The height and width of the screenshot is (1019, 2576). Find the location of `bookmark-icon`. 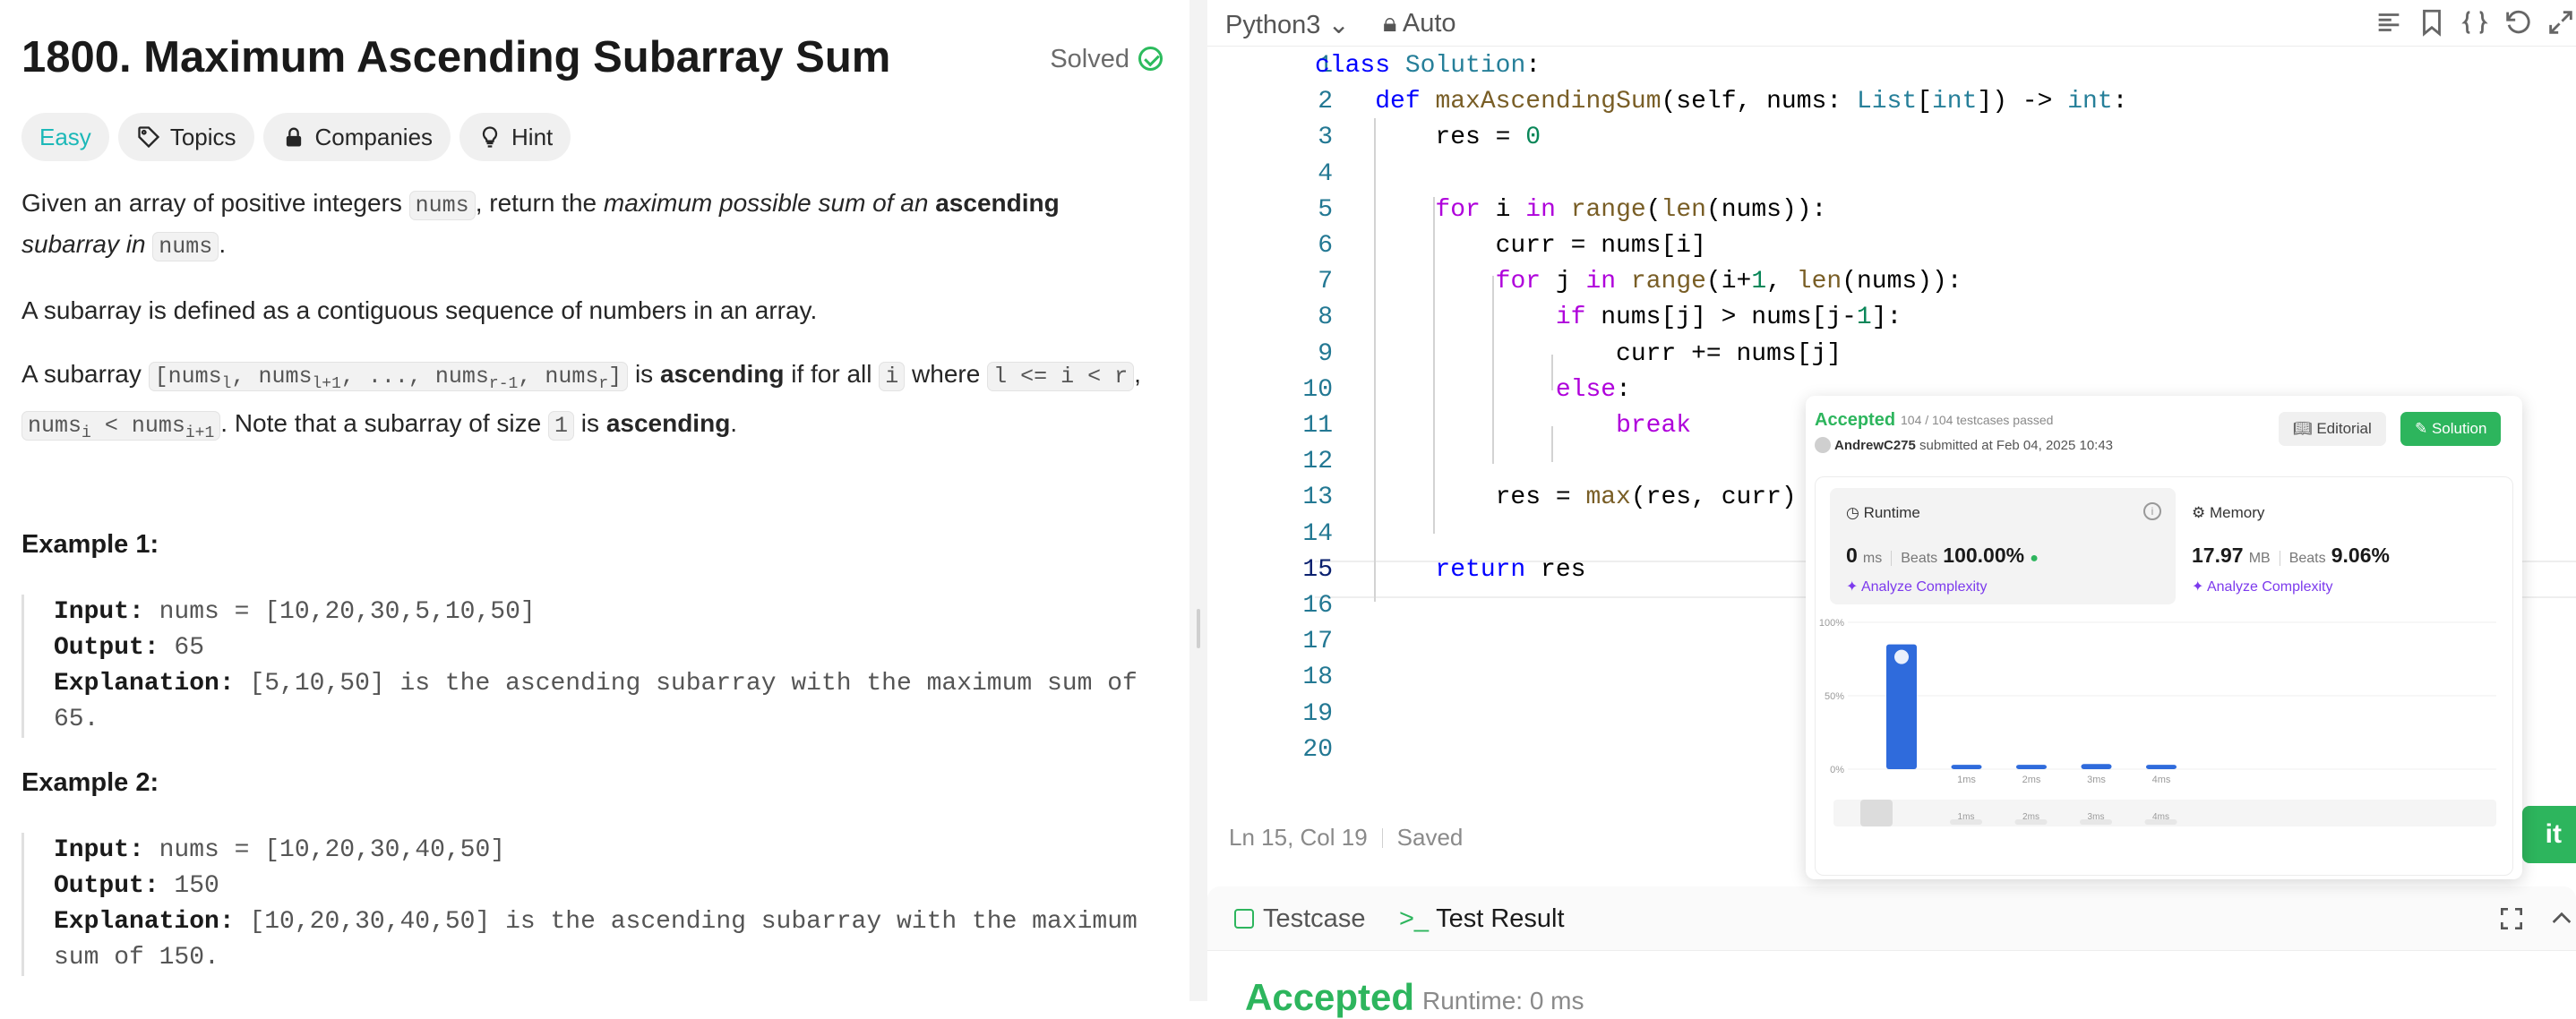

bookmark-icon is located at coordinates (2432, 22).